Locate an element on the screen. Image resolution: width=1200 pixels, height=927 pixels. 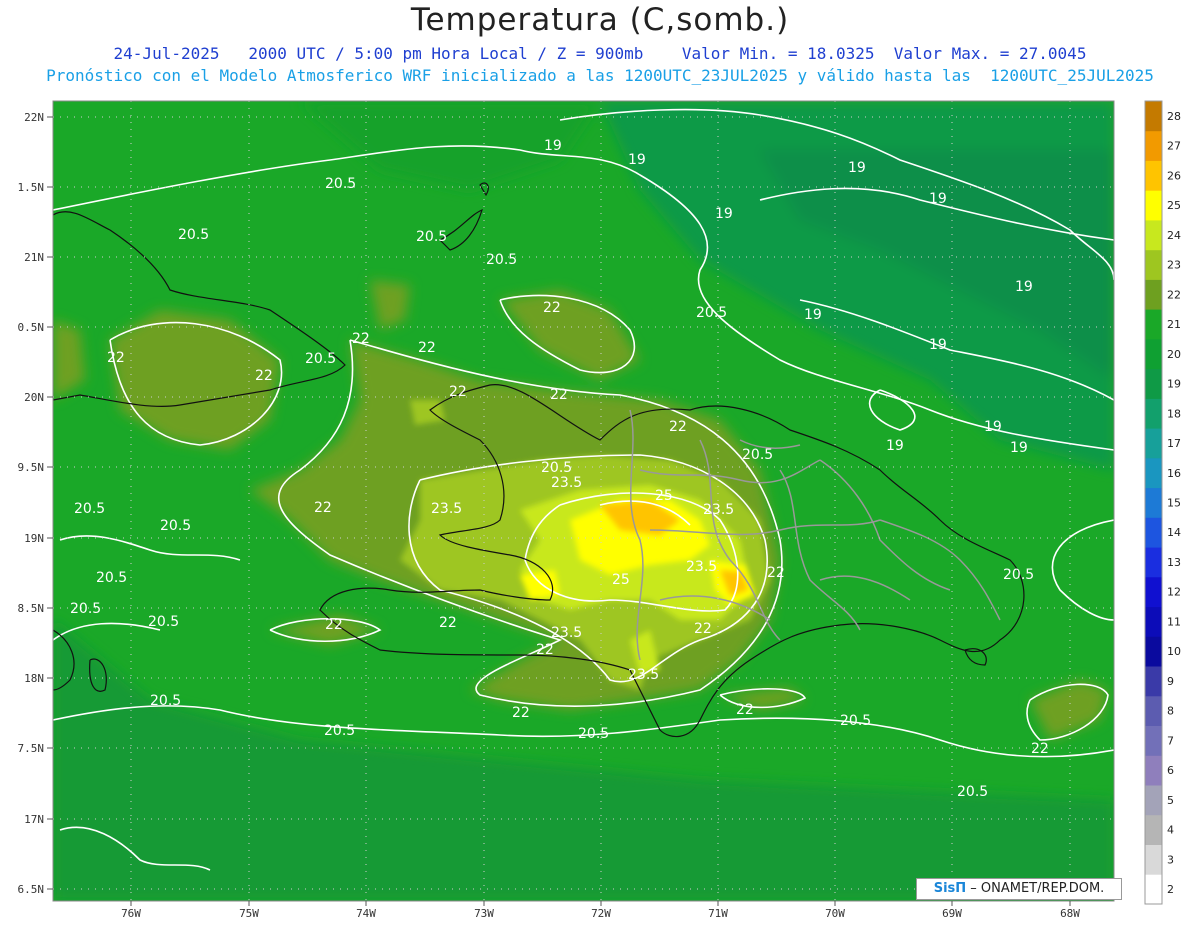
lon-tick-label: 71W is located at coordinates (718, 913).